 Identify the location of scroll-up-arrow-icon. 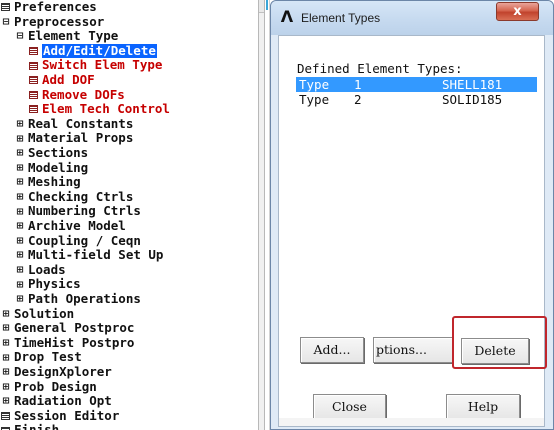
(261, 6).